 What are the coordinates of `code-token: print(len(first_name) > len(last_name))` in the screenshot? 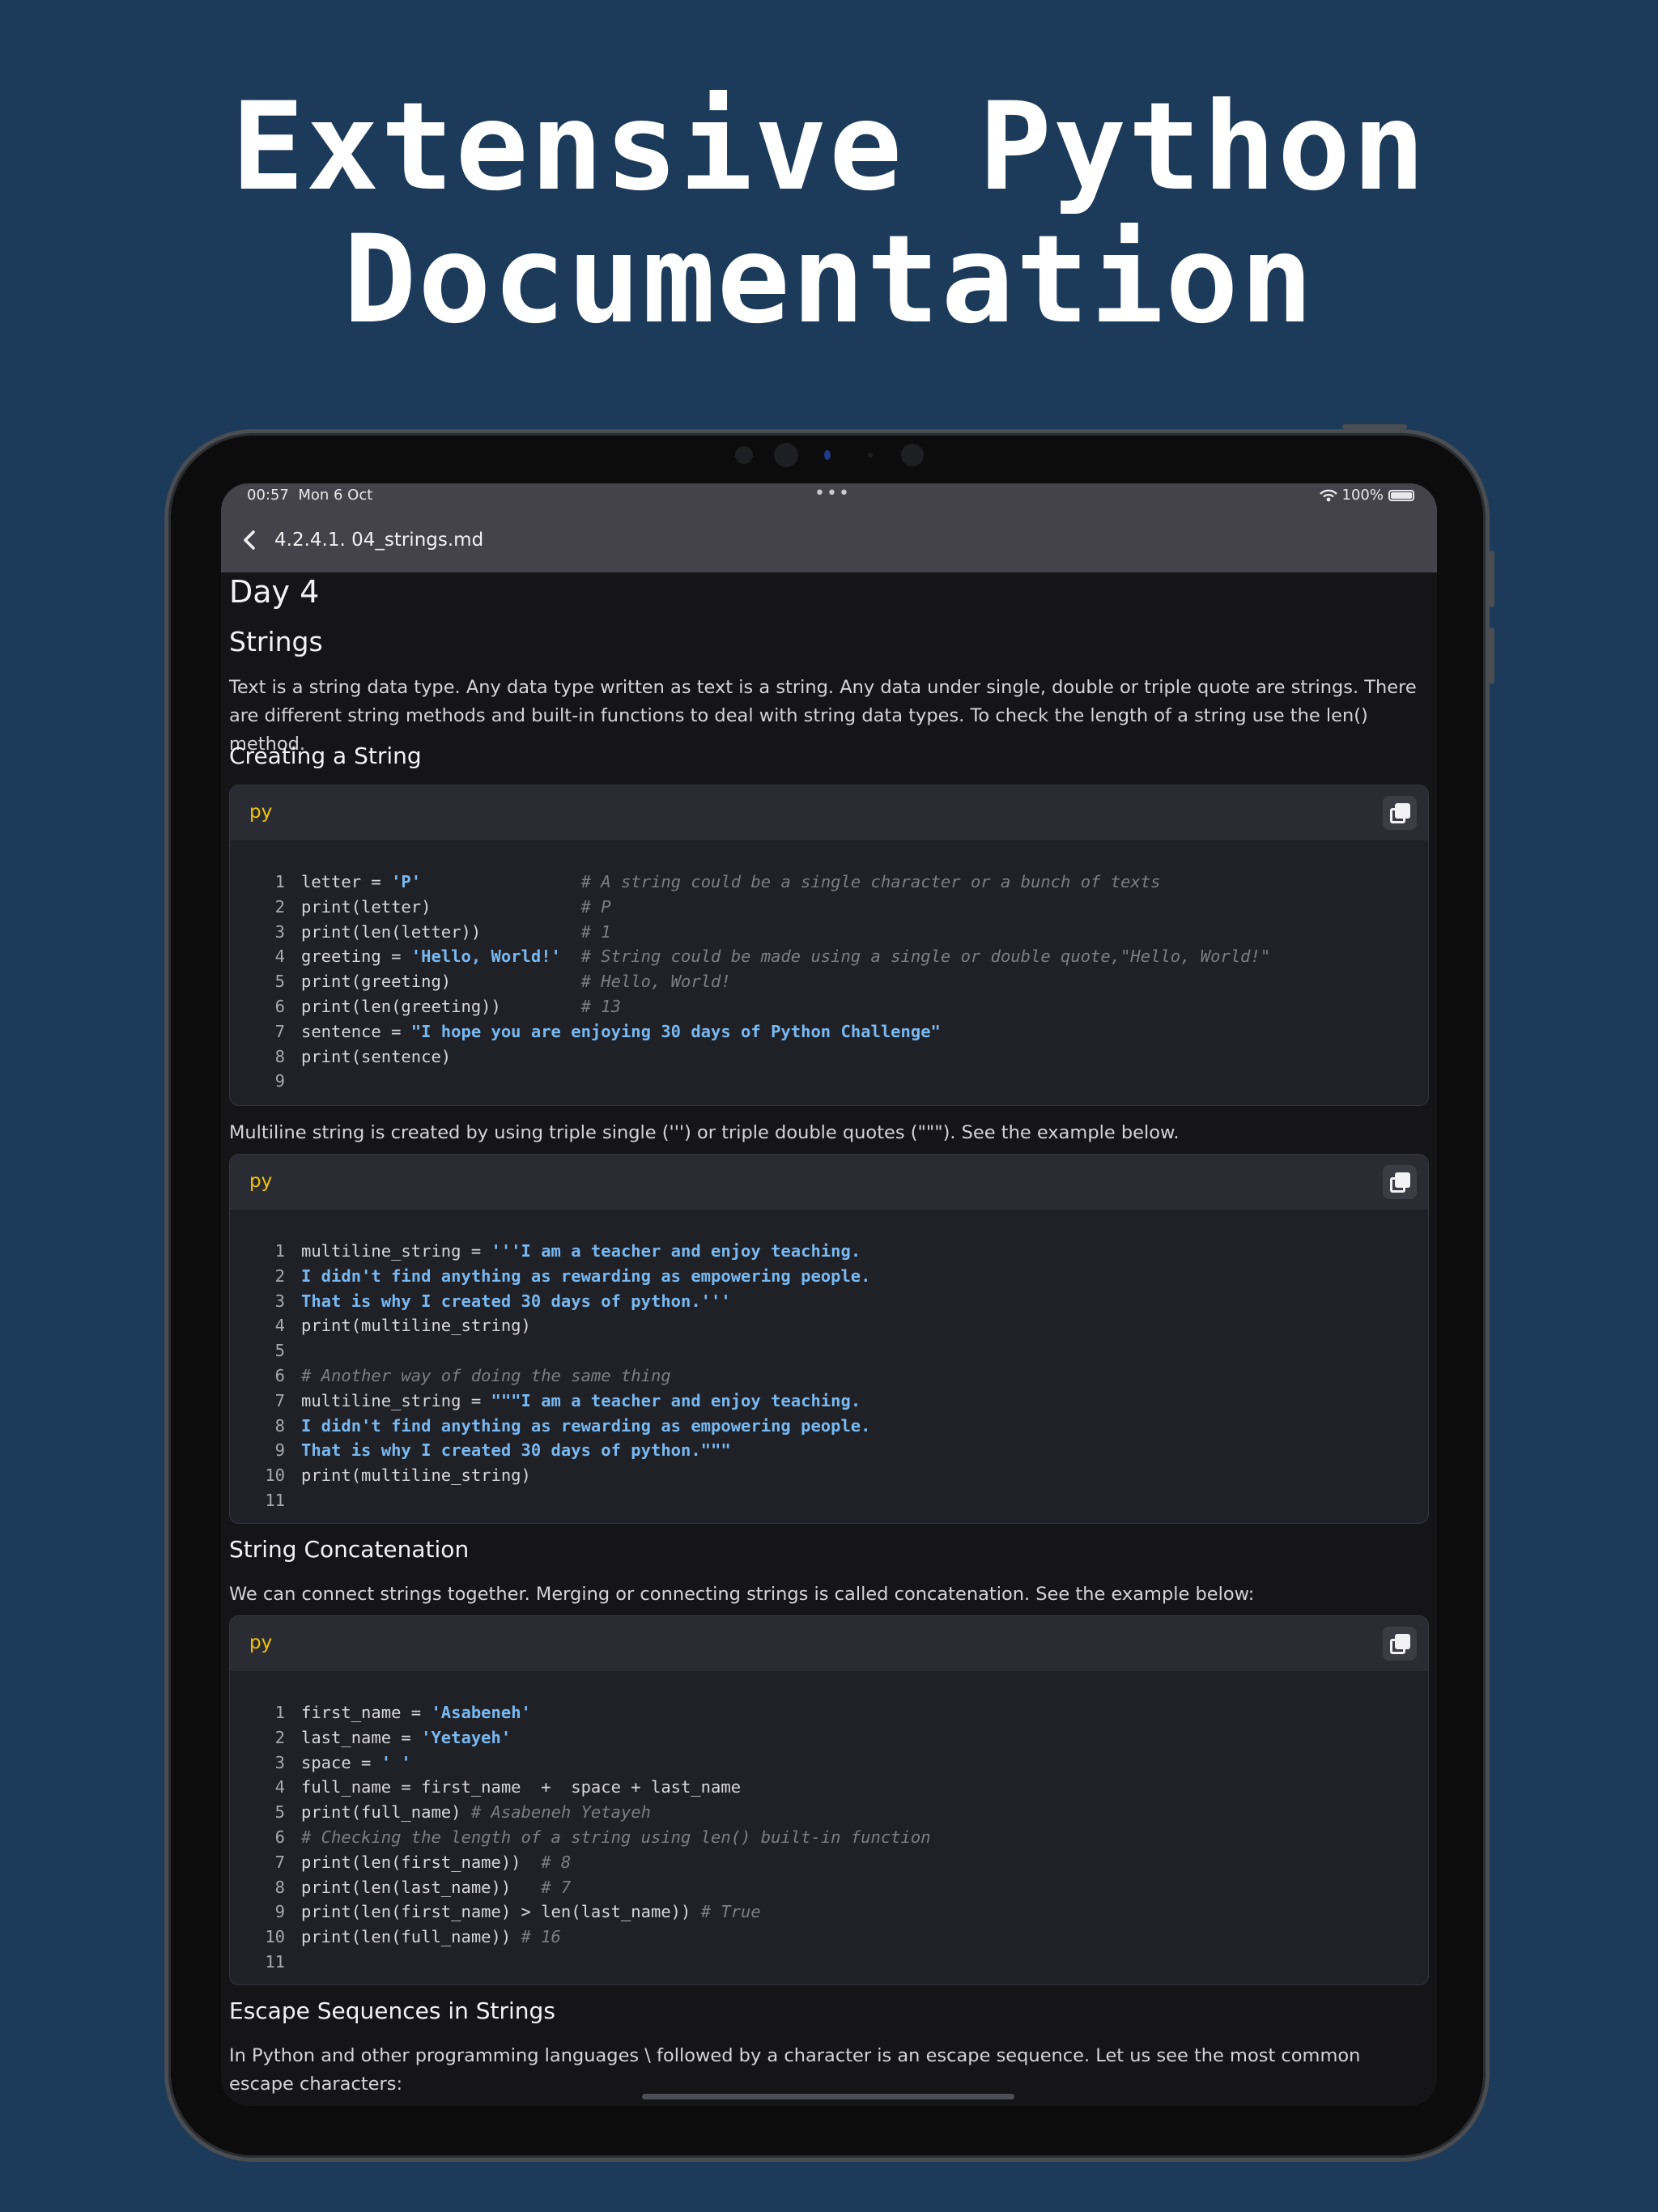 It's located at (501, 1912).